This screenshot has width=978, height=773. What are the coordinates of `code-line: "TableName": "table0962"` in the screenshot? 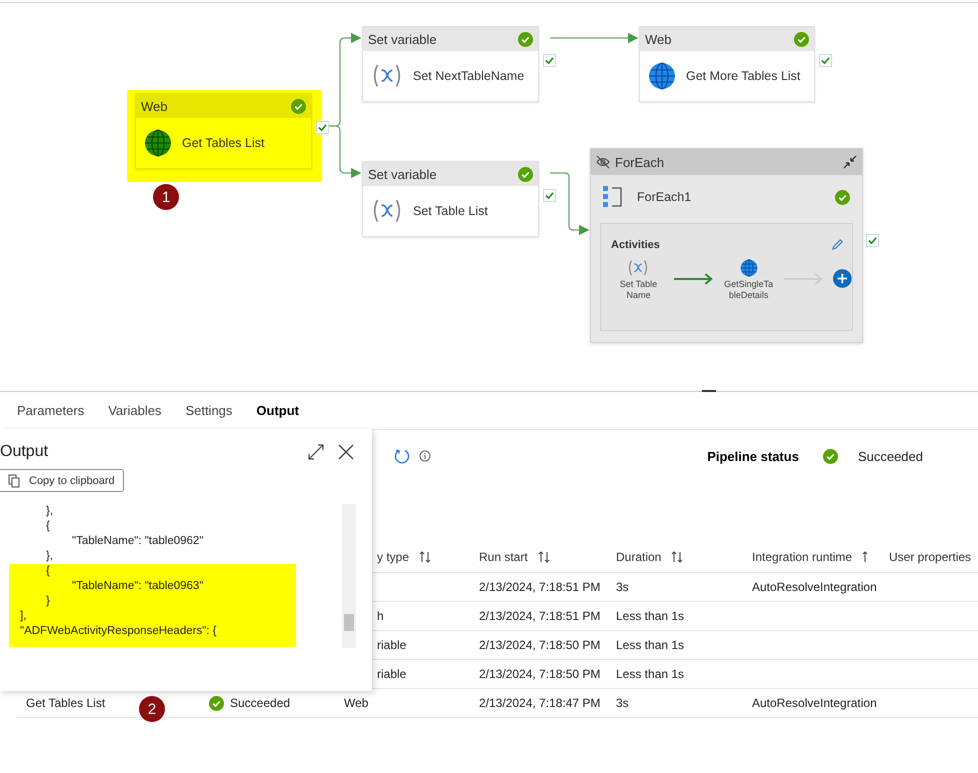 It's located at (137, 541).